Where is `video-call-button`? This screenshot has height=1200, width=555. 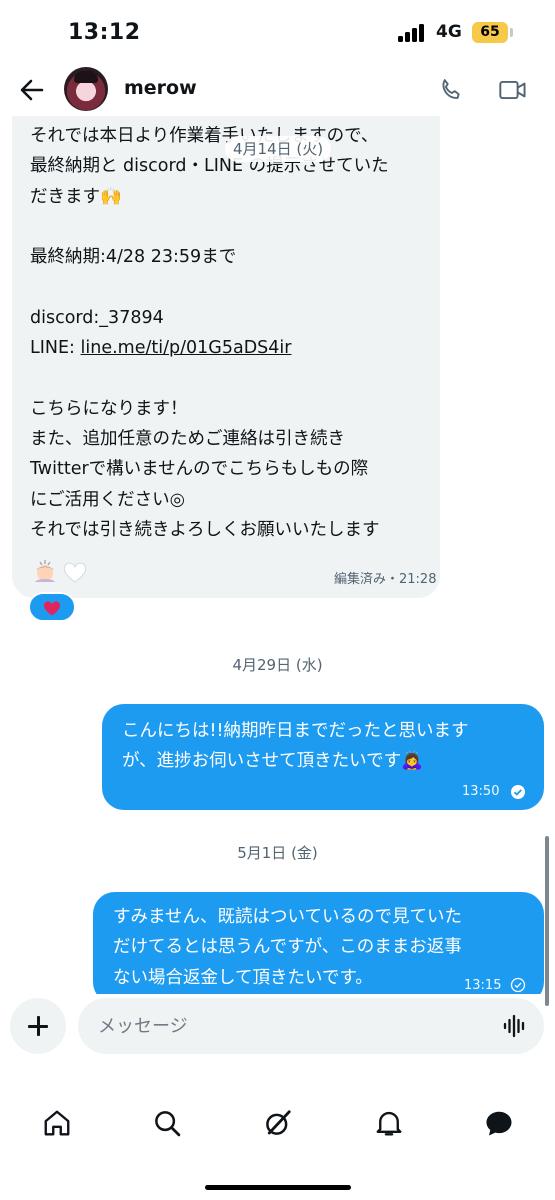
video-call-button is located at coordinates (513, 90).